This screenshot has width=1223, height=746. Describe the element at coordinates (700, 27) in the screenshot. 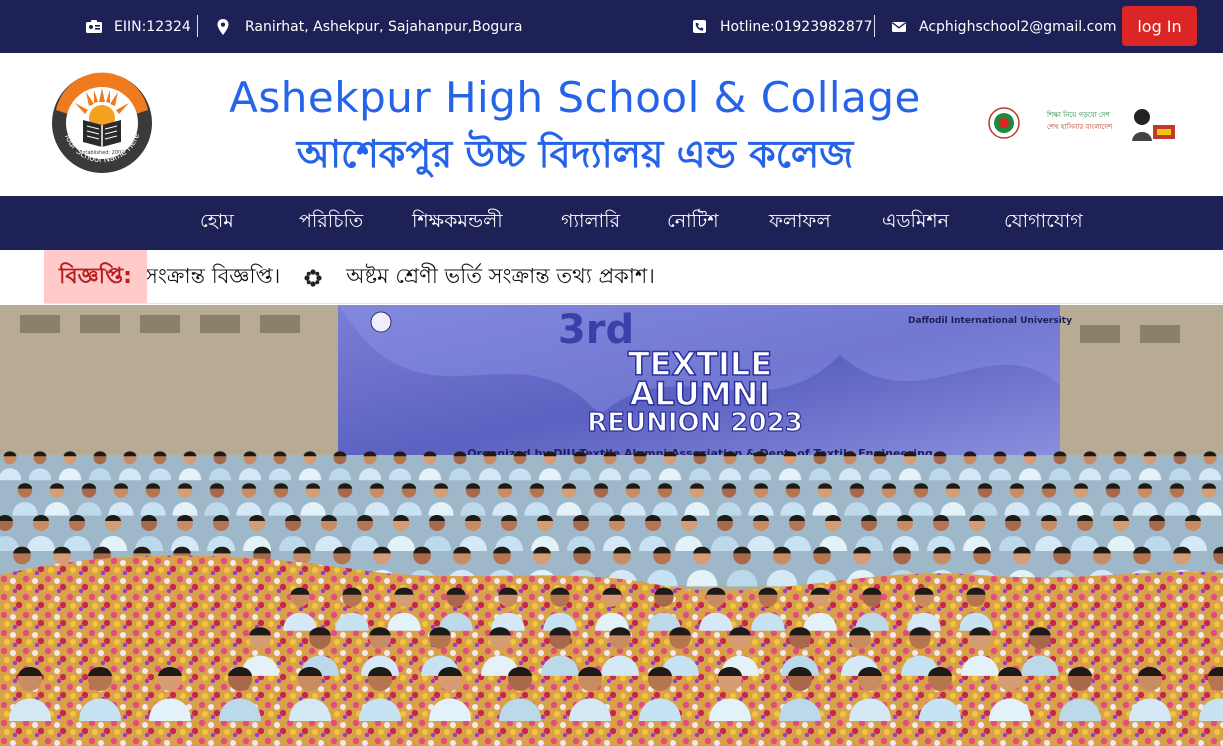

I see `phone-icon` at that location.